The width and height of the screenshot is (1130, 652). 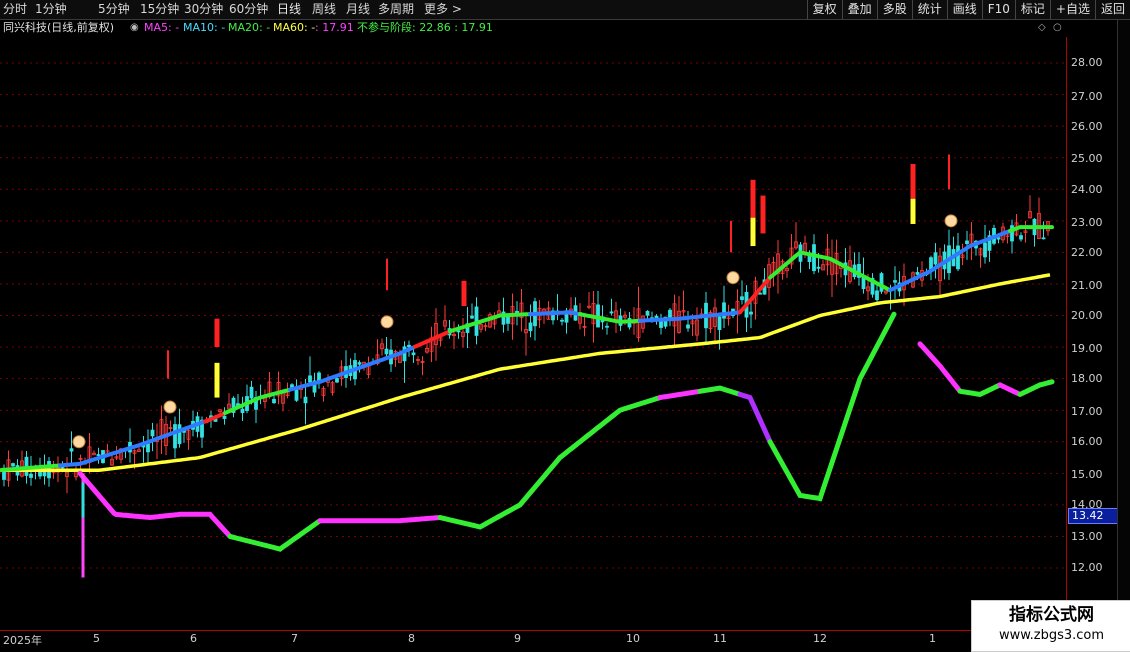 I want to click on y-tick-label: 23.00, so click(x=1087, y=222).